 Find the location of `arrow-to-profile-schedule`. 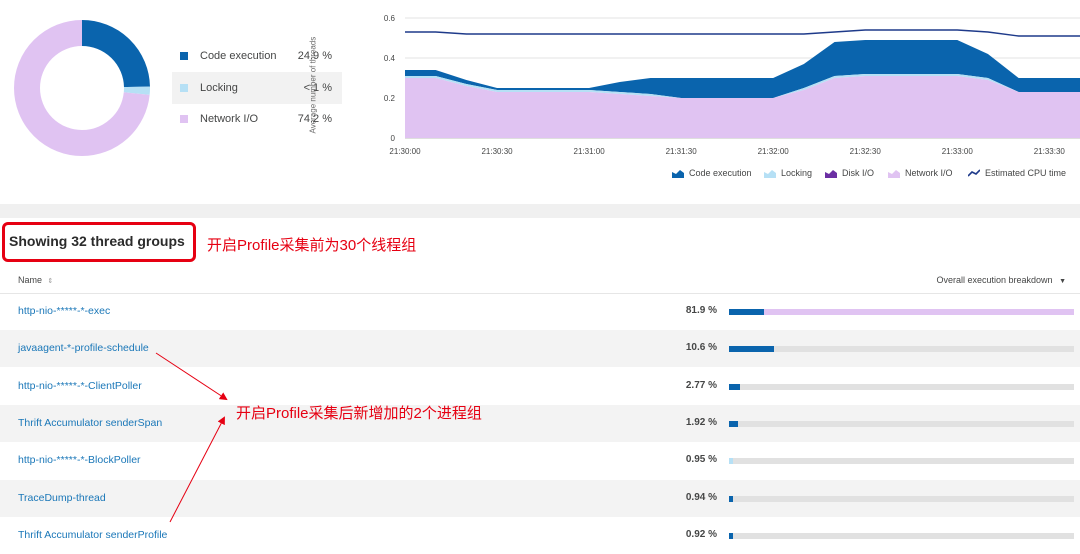

arrow-to-profile-schedule is located at coordinates (191, 376).